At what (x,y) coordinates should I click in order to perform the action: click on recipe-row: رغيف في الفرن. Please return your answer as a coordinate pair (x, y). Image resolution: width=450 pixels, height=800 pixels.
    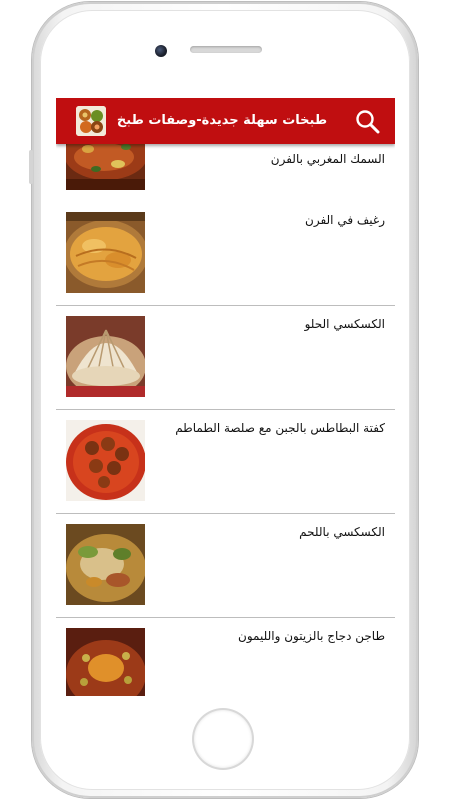
    Looking at the image, I should click on (225, 254).